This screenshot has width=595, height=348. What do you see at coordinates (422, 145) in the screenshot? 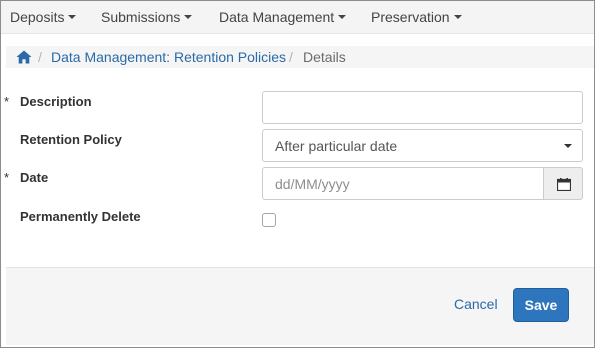
I see `retention-policy-select: After particular date` at bounding box center [422, 145].